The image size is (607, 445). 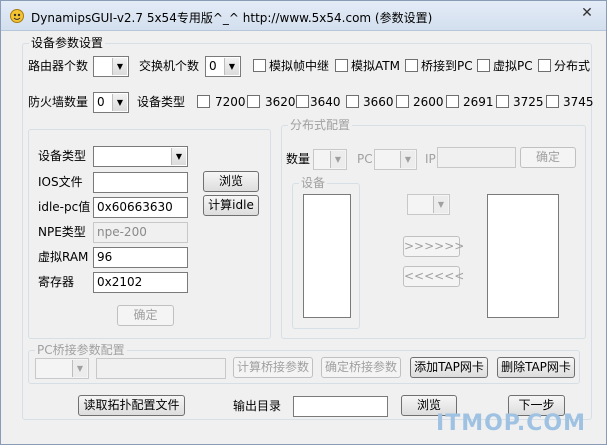 I want to click on read-topology-button: 读取拓扑配置文件, so click(x=131, y=405).